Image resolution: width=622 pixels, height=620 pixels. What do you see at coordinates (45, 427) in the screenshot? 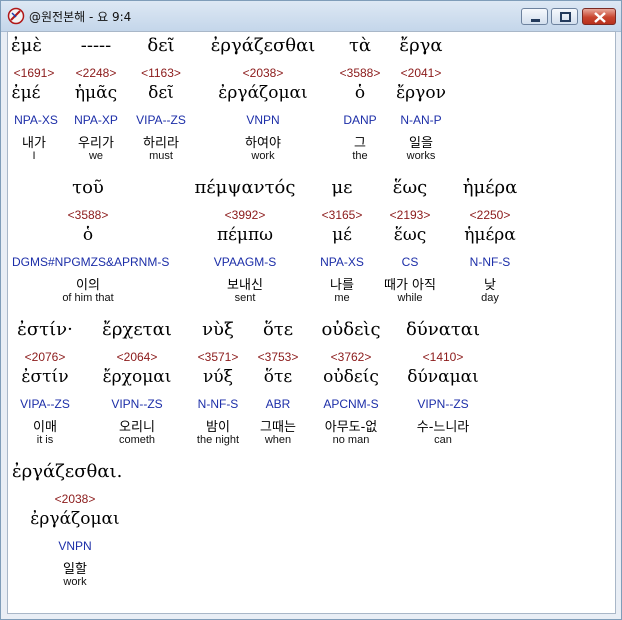
I see `korean-gloss: 이매` at bounding box center [45, 427].